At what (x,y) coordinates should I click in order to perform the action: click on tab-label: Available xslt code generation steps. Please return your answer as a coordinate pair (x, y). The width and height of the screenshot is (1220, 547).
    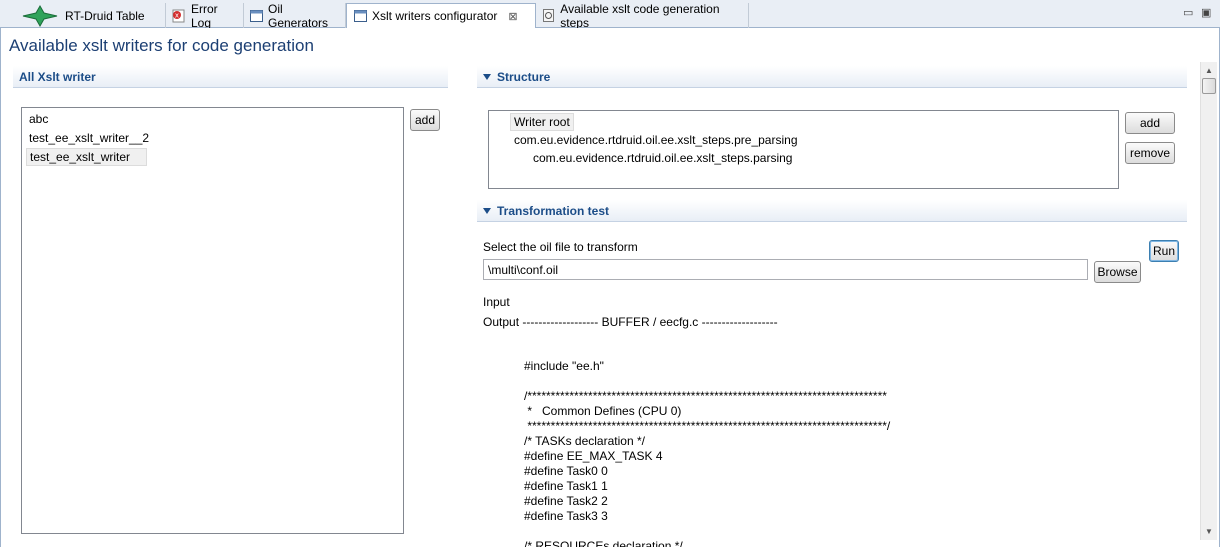
    Looking at the image, I should click on (640, 15).